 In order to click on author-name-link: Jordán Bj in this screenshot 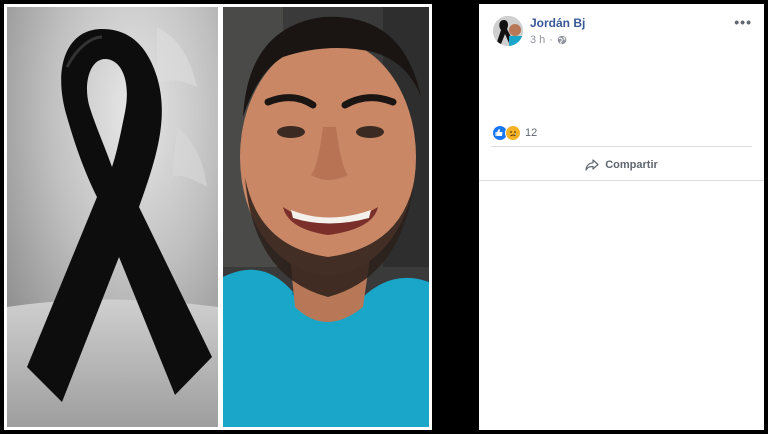, I will do `click(557, 23)`.